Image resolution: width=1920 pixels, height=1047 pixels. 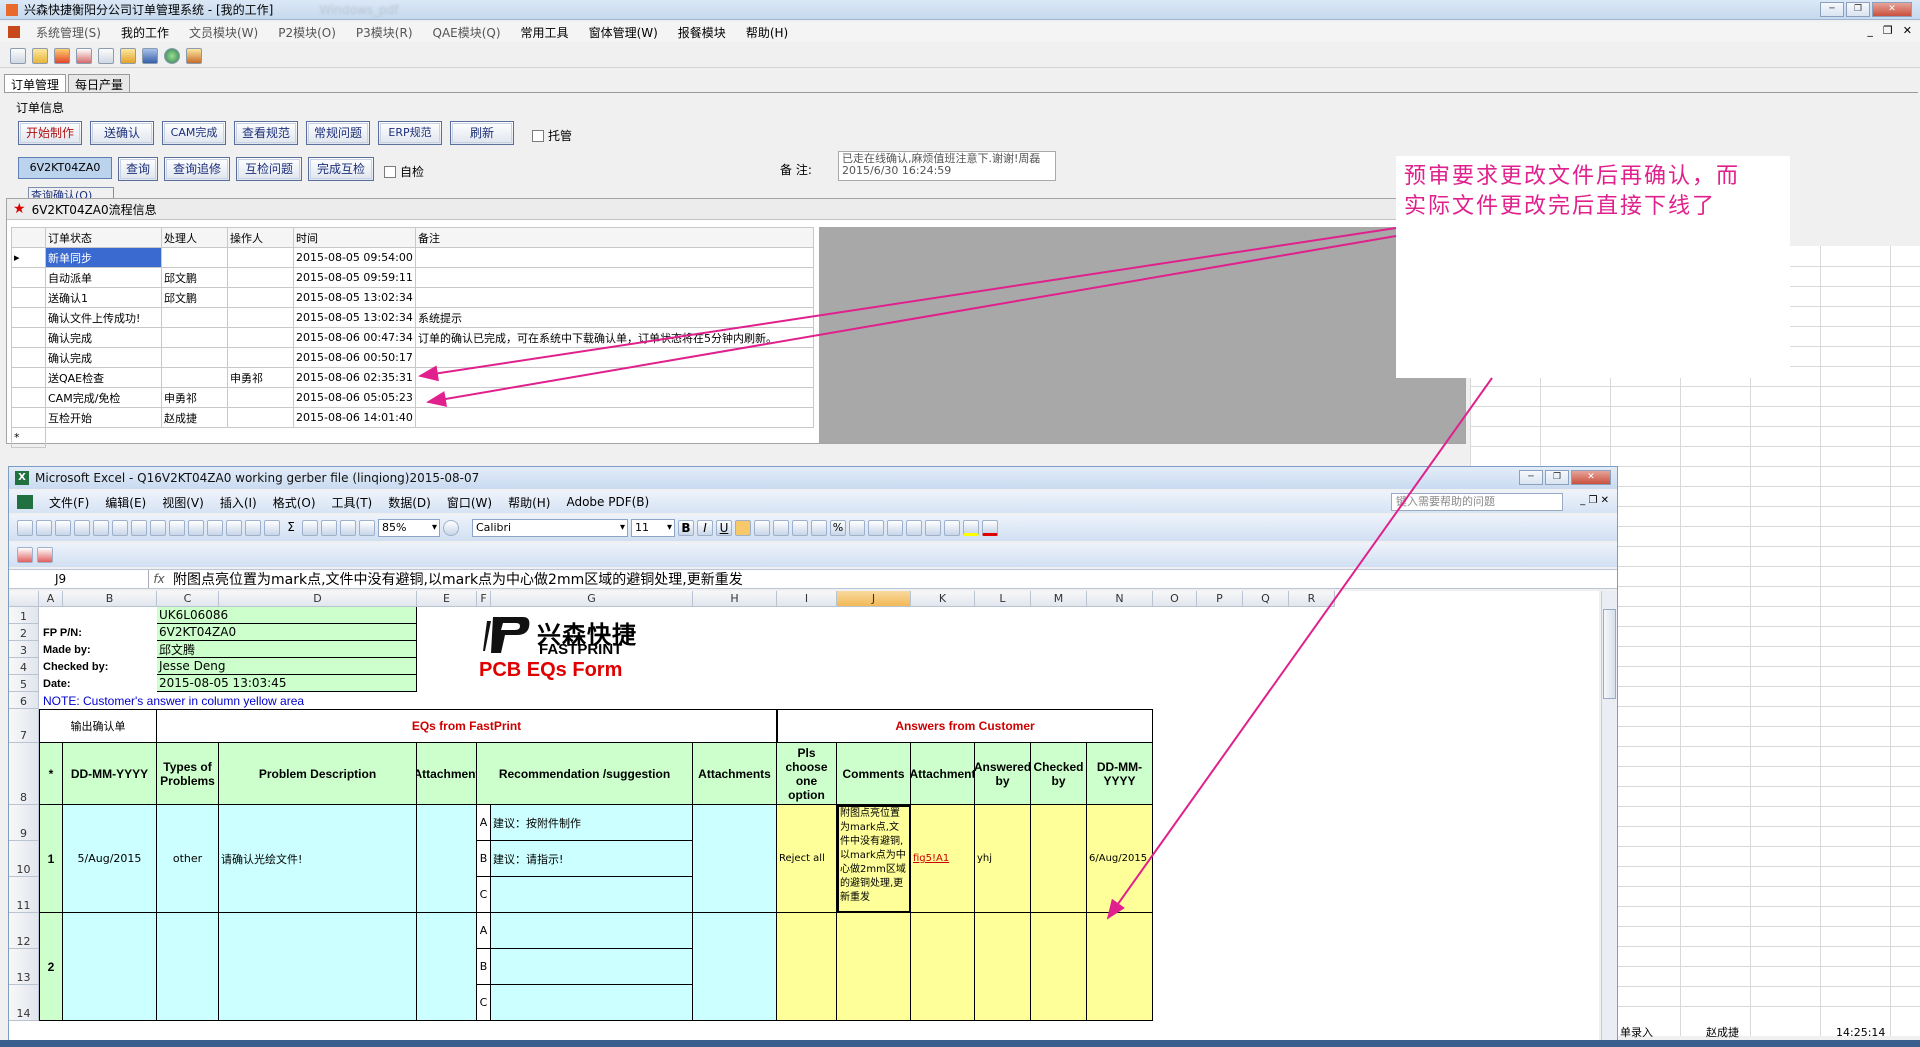 What do you see at coordinates (960, 1043) in the screenshot?
I see `taskbar` at bounding box center [960, 1043].